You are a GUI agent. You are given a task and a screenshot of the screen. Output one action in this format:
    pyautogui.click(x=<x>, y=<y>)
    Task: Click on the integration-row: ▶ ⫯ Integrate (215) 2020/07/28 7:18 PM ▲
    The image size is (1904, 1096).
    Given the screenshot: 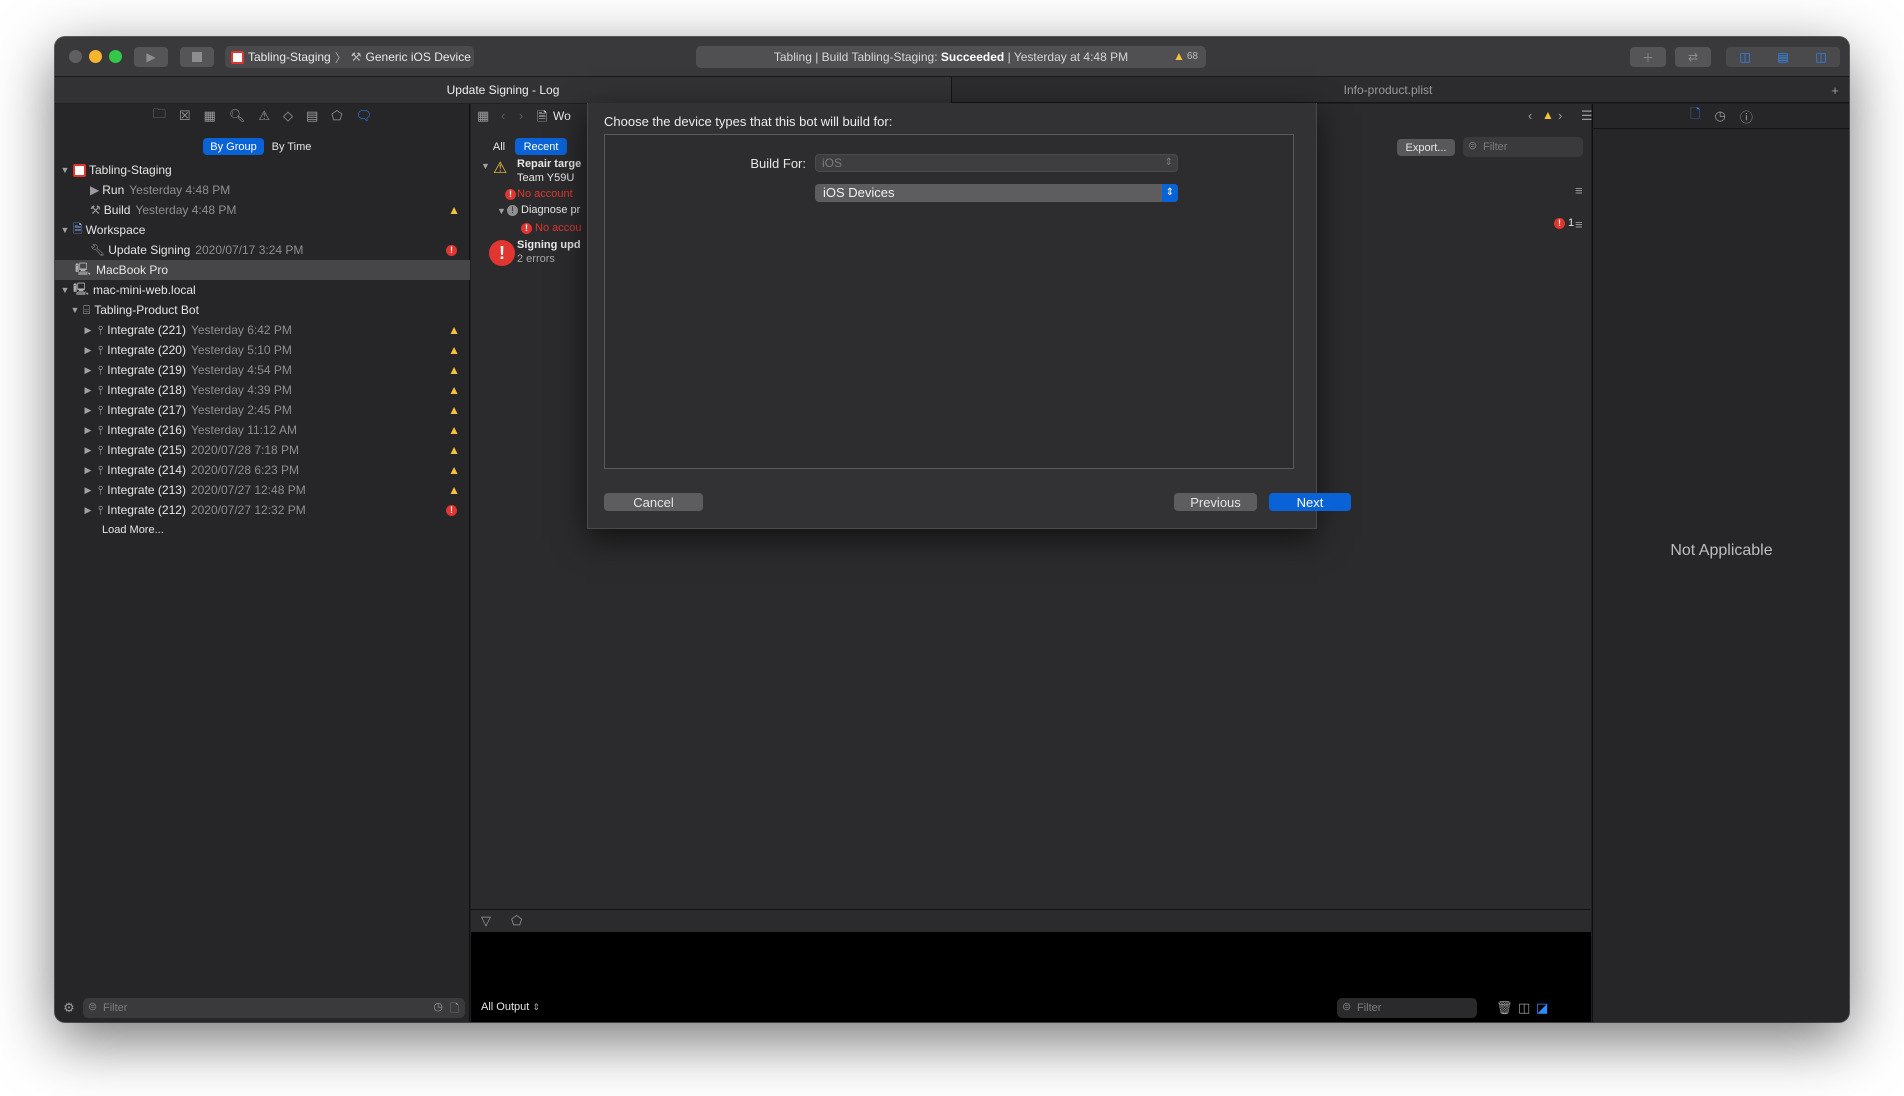 What is the action you would take?
    pyautogui.click(x=262, y=450)
    